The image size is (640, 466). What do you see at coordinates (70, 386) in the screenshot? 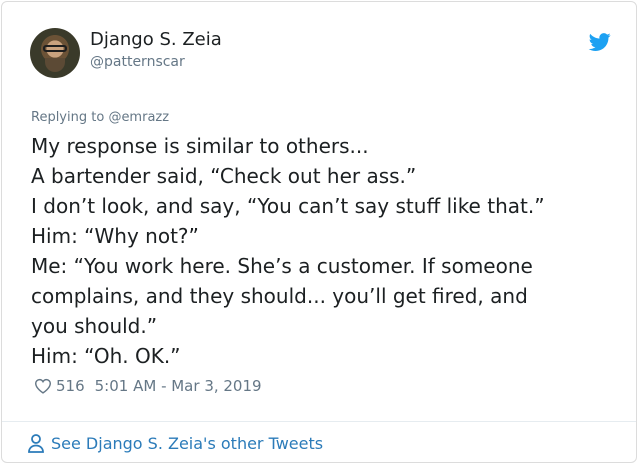
I see `like-count: 516` at bounding box center [70, 386].